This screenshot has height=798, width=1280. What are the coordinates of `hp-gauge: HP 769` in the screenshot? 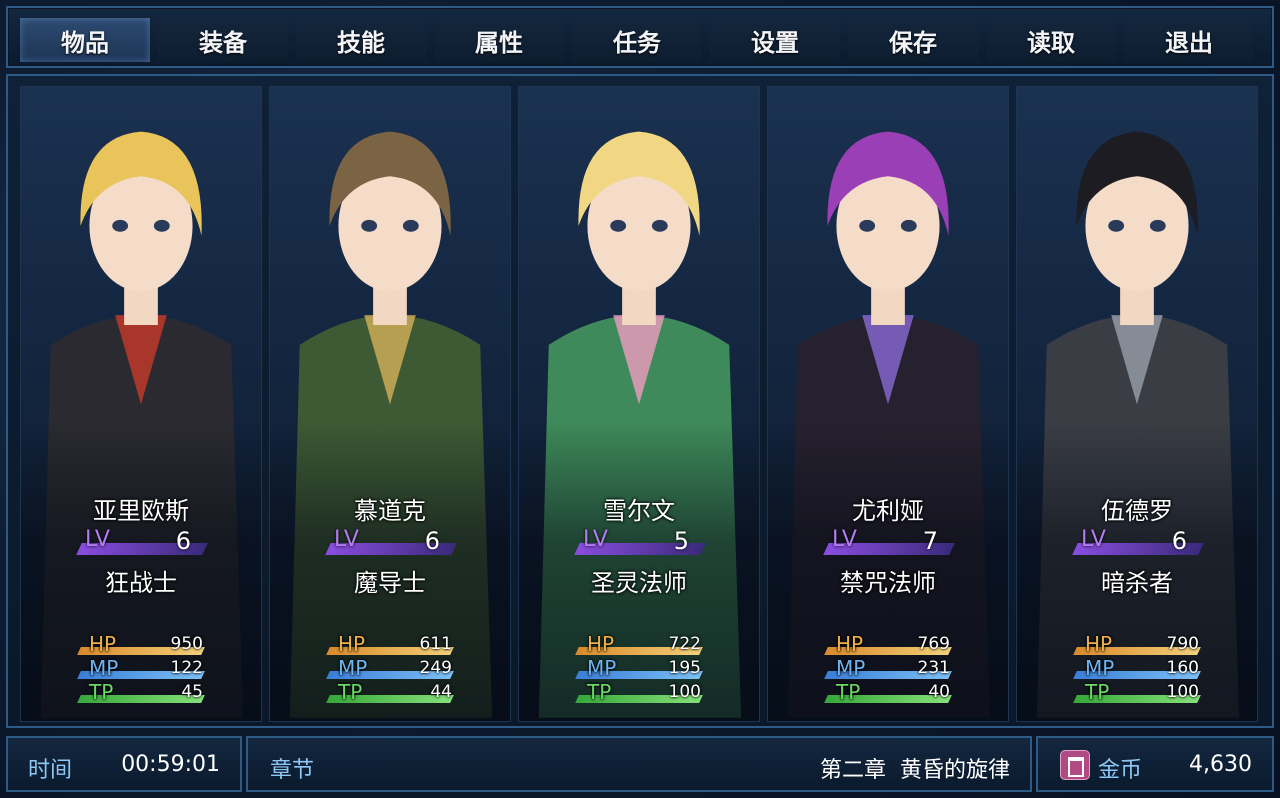 It's located at (890, 644).